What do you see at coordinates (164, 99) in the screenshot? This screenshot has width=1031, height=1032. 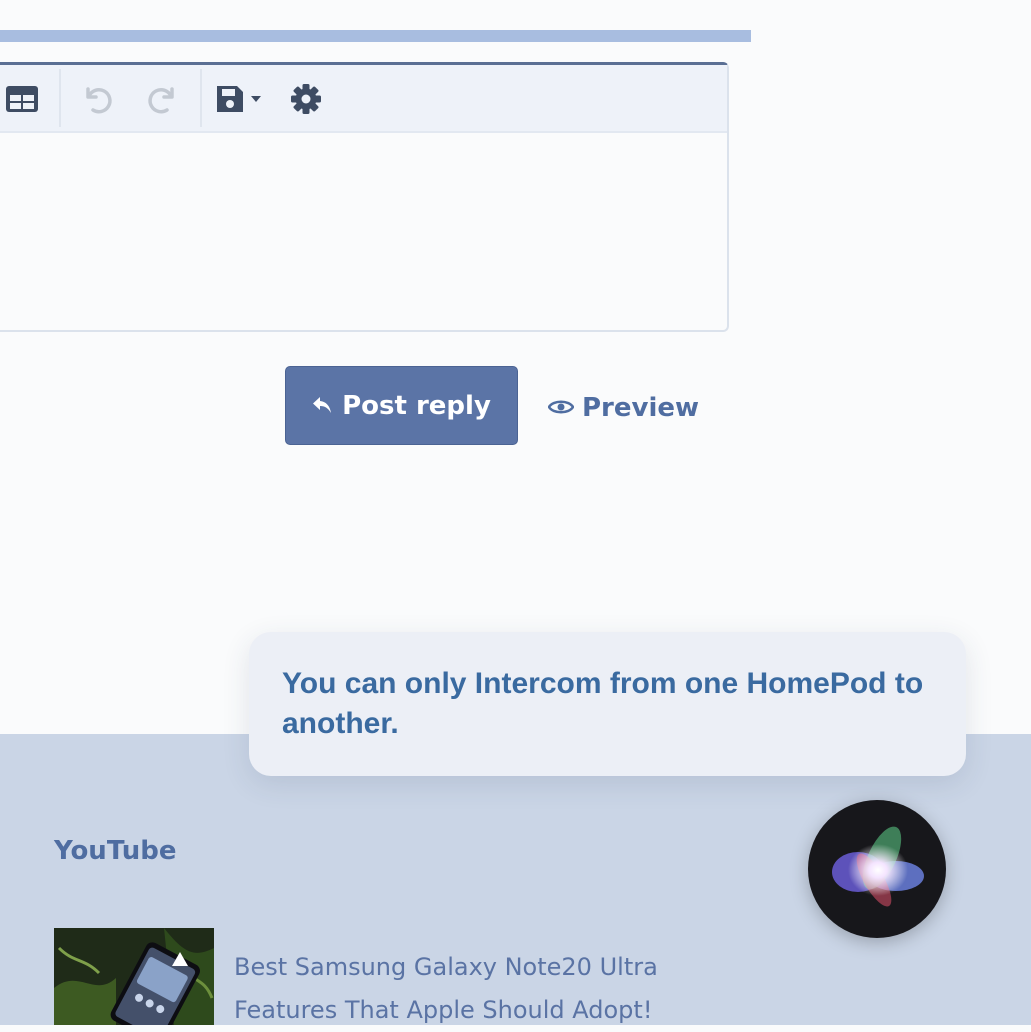 I see `redo-icon` at bounding box center [164, 99].